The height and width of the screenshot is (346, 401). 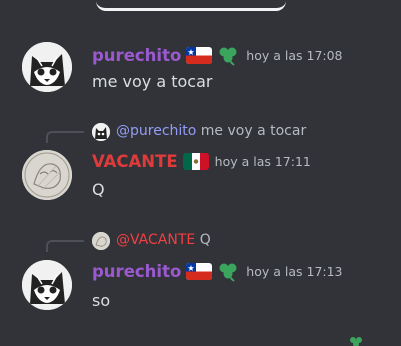 I want to click on message-text: so, so click(x=101, y=300).